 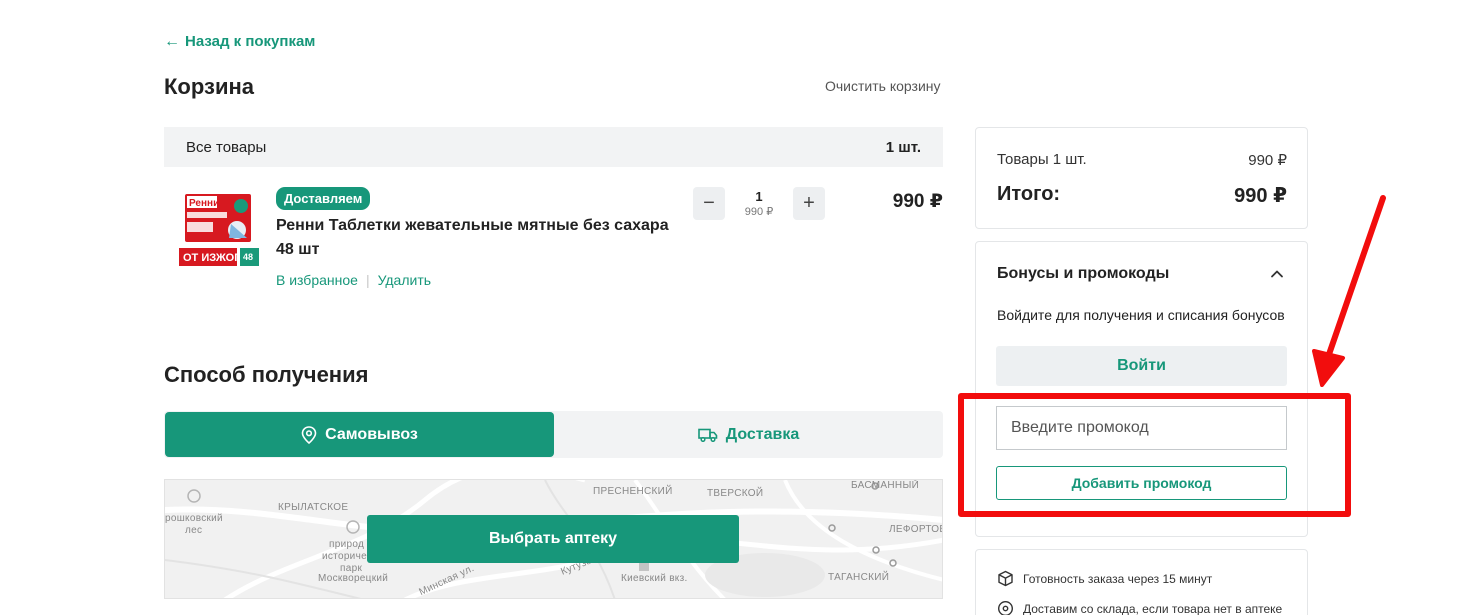 What do you see at coordinates (1141, 483) in the screenshot?
I see `add-promo-code-button: Добавить промокод` at bounding box center [1141, 483].